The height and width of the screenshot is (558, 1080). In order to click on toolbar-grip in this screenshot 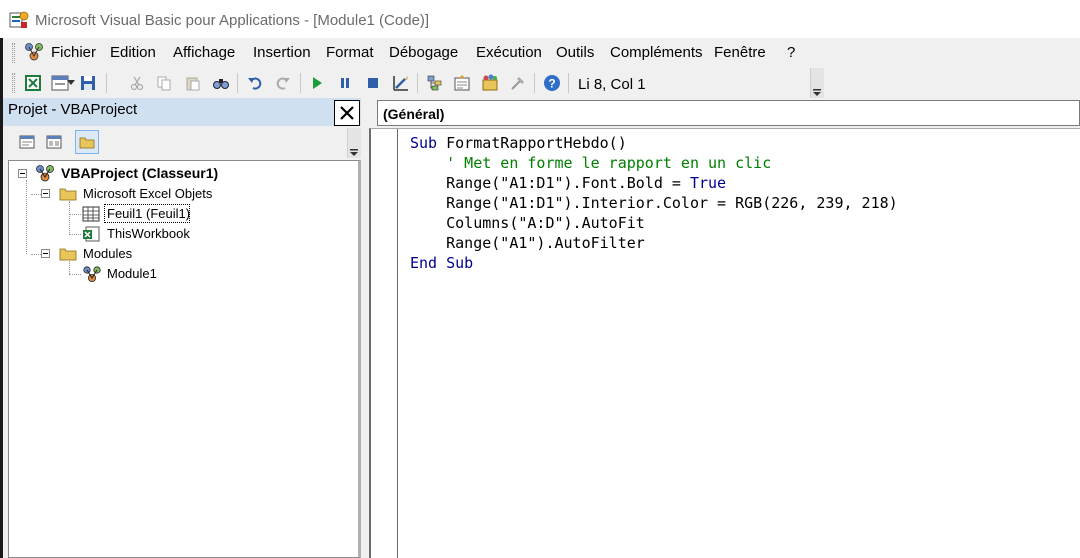, I will do `click(13, 83)`.